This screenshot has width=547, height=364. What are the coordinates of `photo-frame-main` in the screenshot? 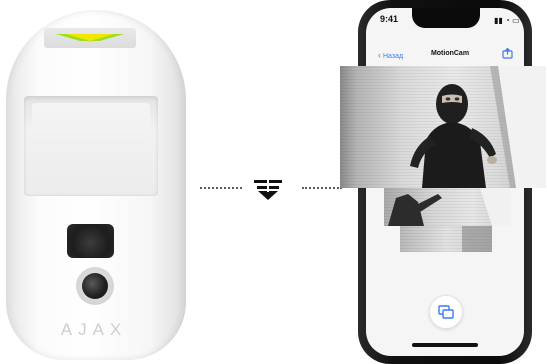 It's located at (443, 127).